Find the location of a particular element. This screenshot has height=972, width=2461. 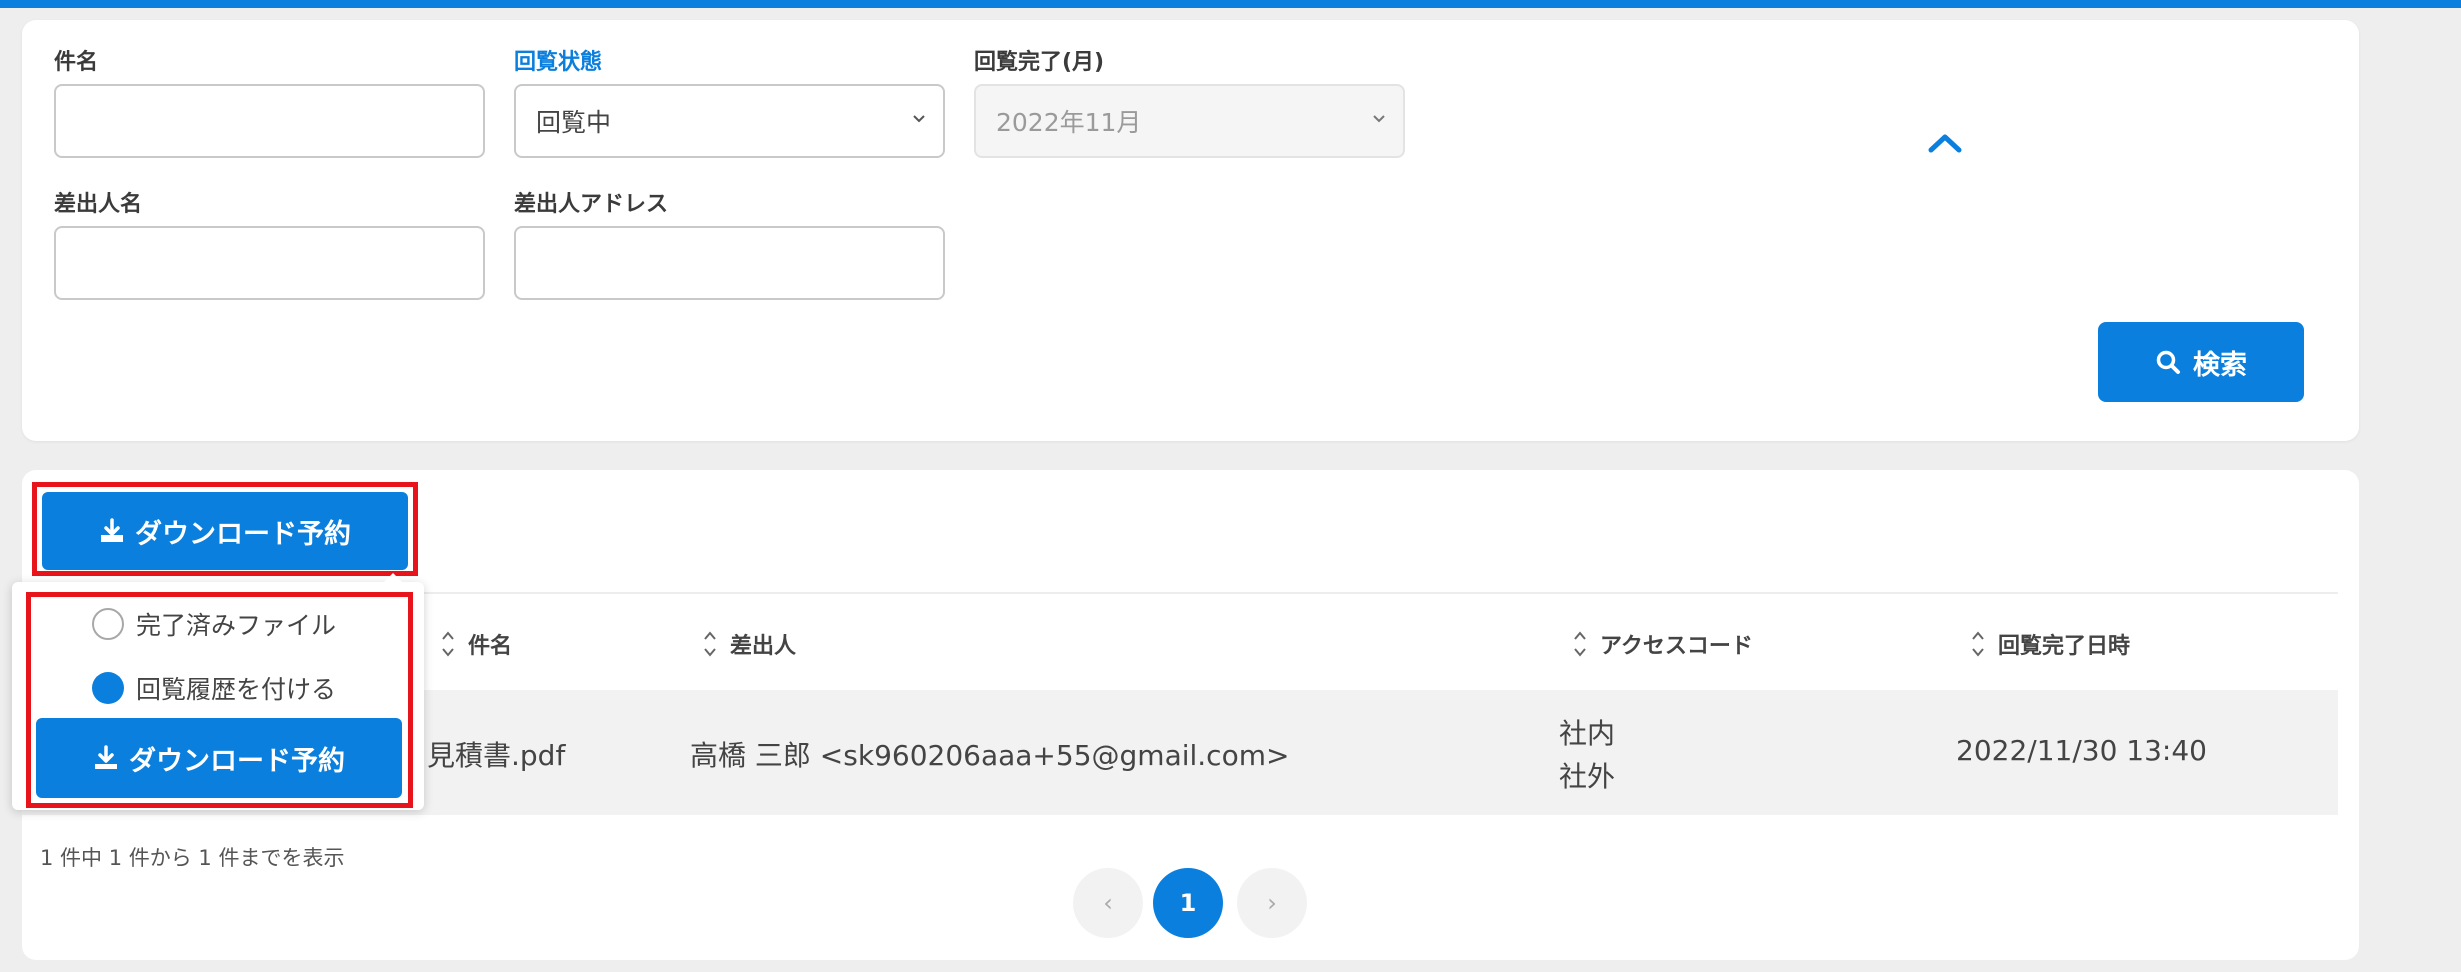

cell-sender: 高橋 三郎 <sk960206aaa+55@gmail.com> is located at coordinates (990, 755).